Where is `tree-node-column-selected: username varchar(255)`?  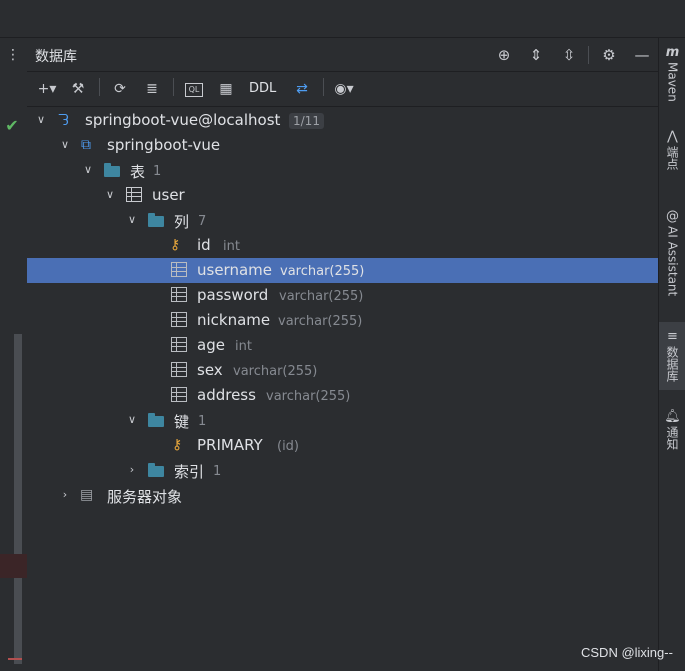 tree-node-column-selected: username varchar(255) is located at coordinates (342, 270).